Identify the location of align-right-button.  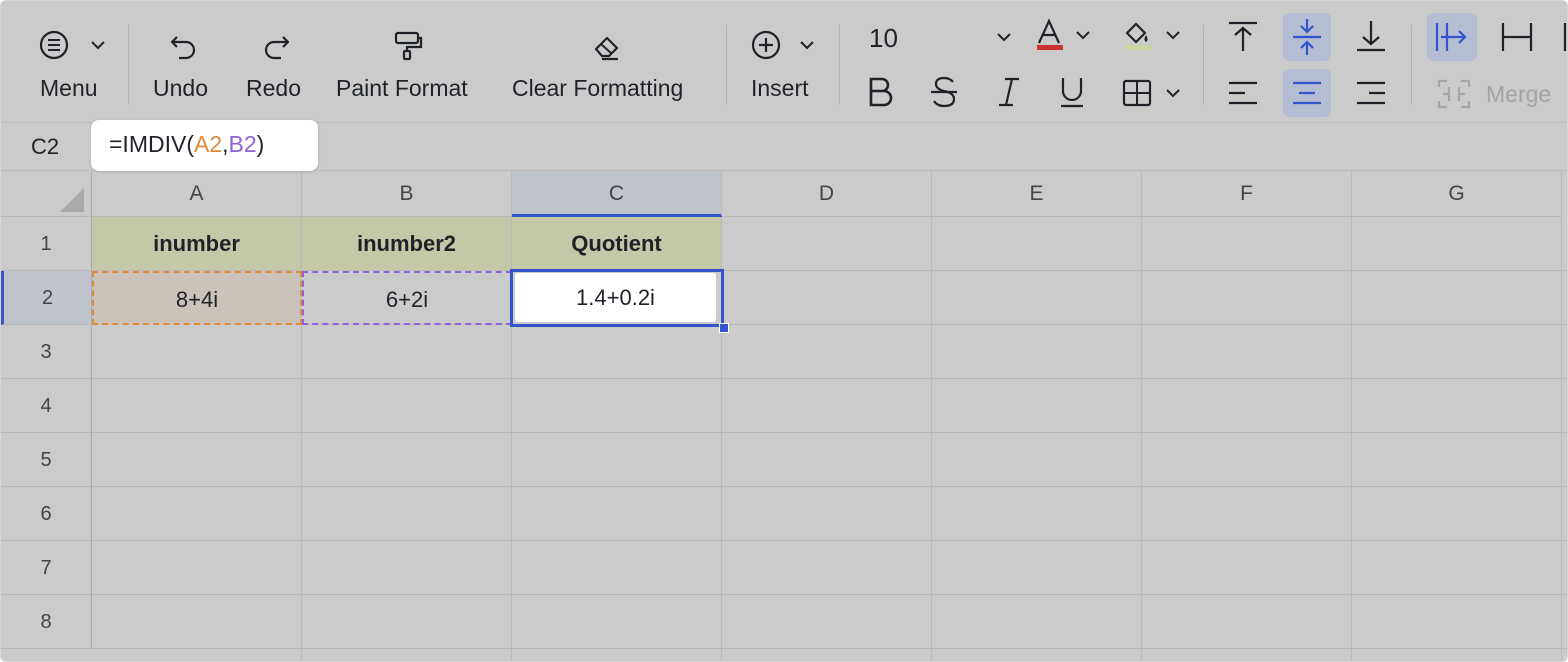
(1371, 93).